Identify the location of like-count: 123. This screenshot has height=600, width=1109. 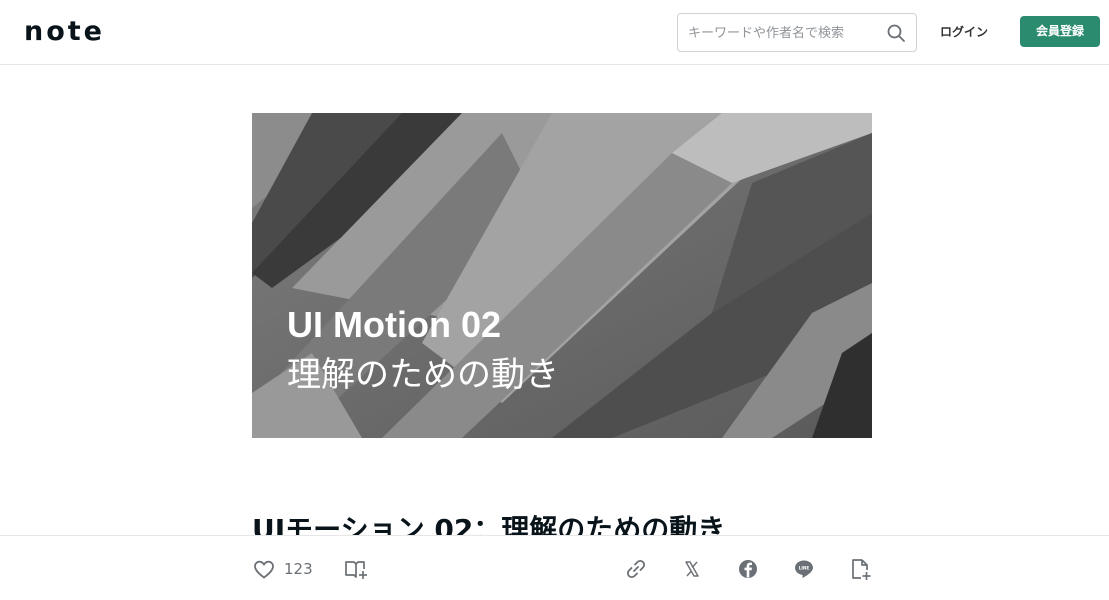
(298, 569).